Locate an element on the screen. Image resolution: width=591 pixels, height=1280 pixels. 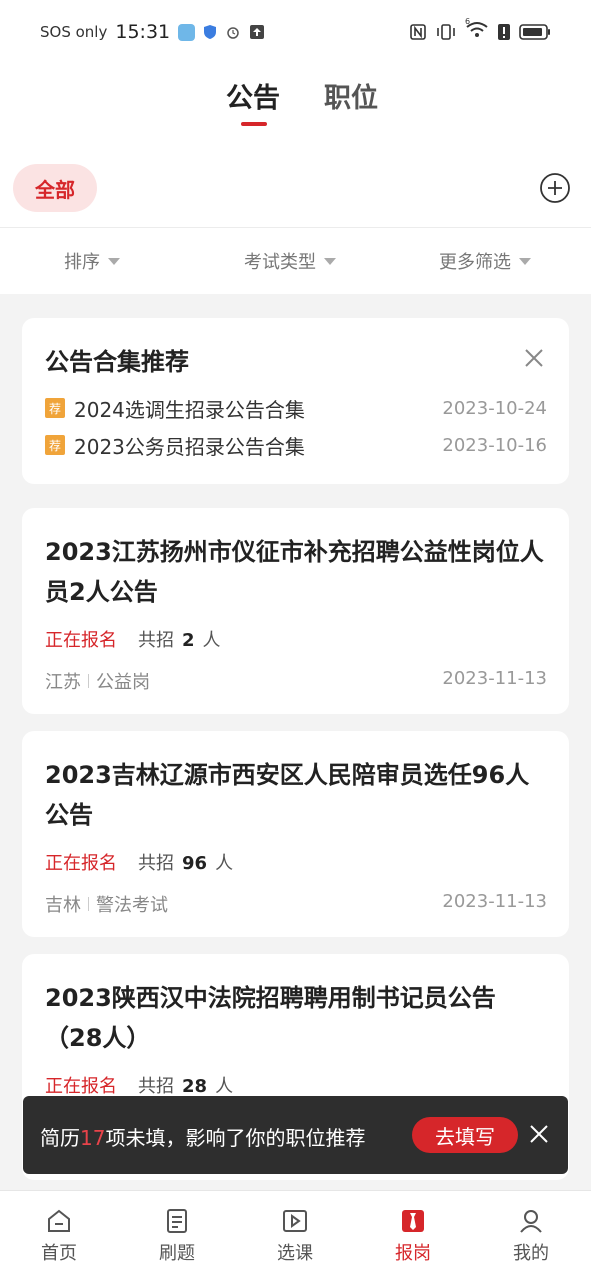
active-tab-indicator is located at coordinates (254, 124).